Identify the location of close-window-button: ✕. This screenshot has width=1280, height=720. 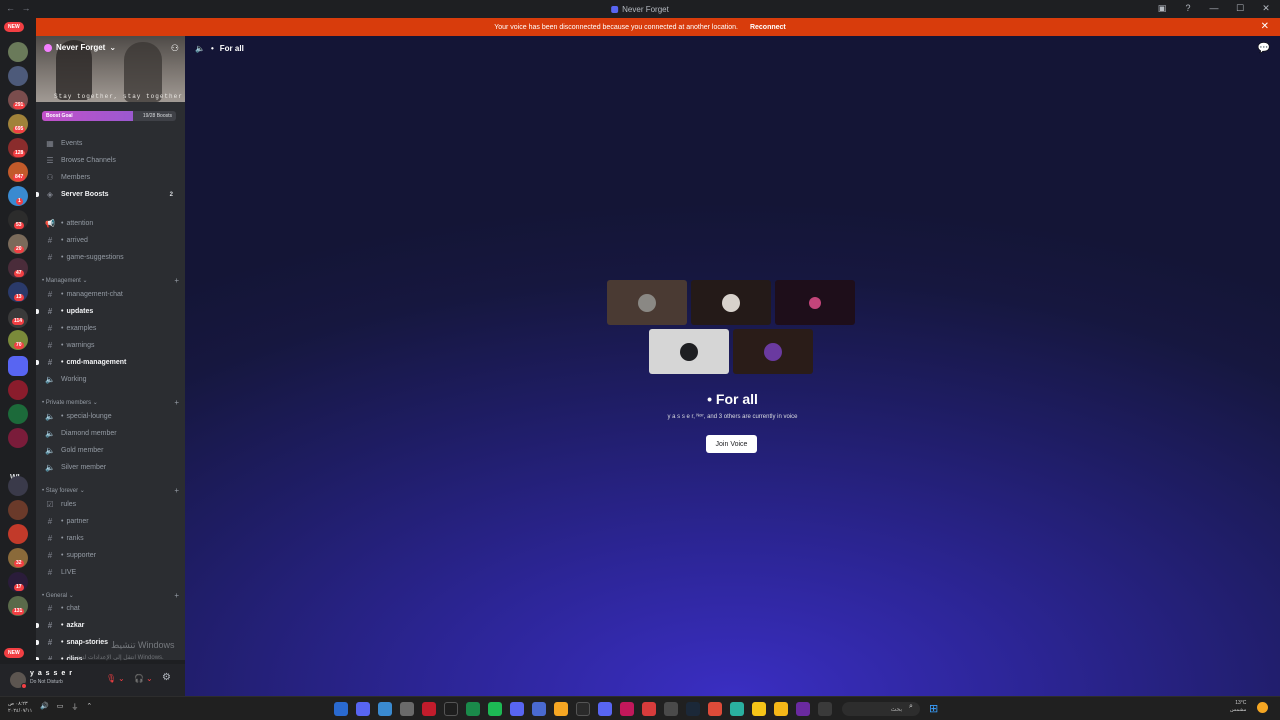
(1266, 8).